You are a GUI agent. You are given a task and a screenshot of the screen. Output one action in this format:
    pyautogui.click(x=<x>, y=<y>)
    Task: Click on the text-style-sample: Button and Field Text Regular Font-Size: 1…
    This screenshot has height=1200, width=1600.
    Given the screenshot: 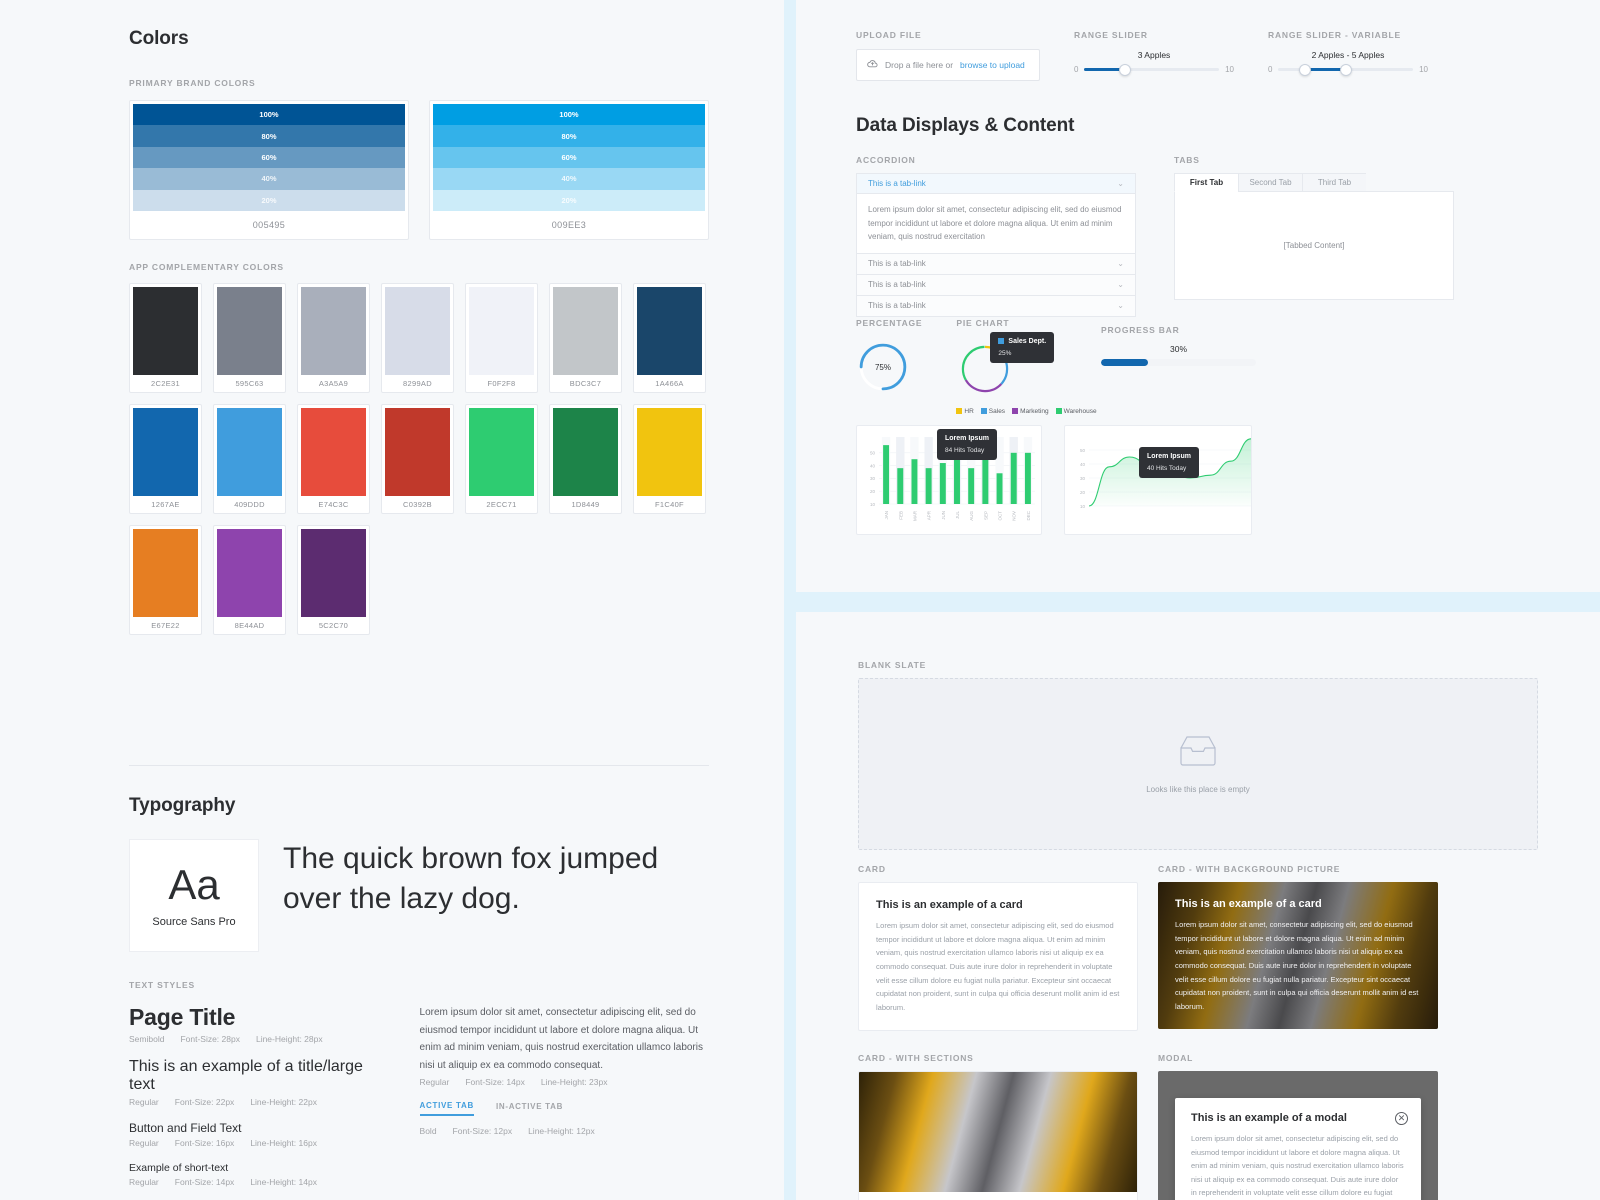 What is the action you would take?
    pyautogui.click(x=259, y=1134)
    